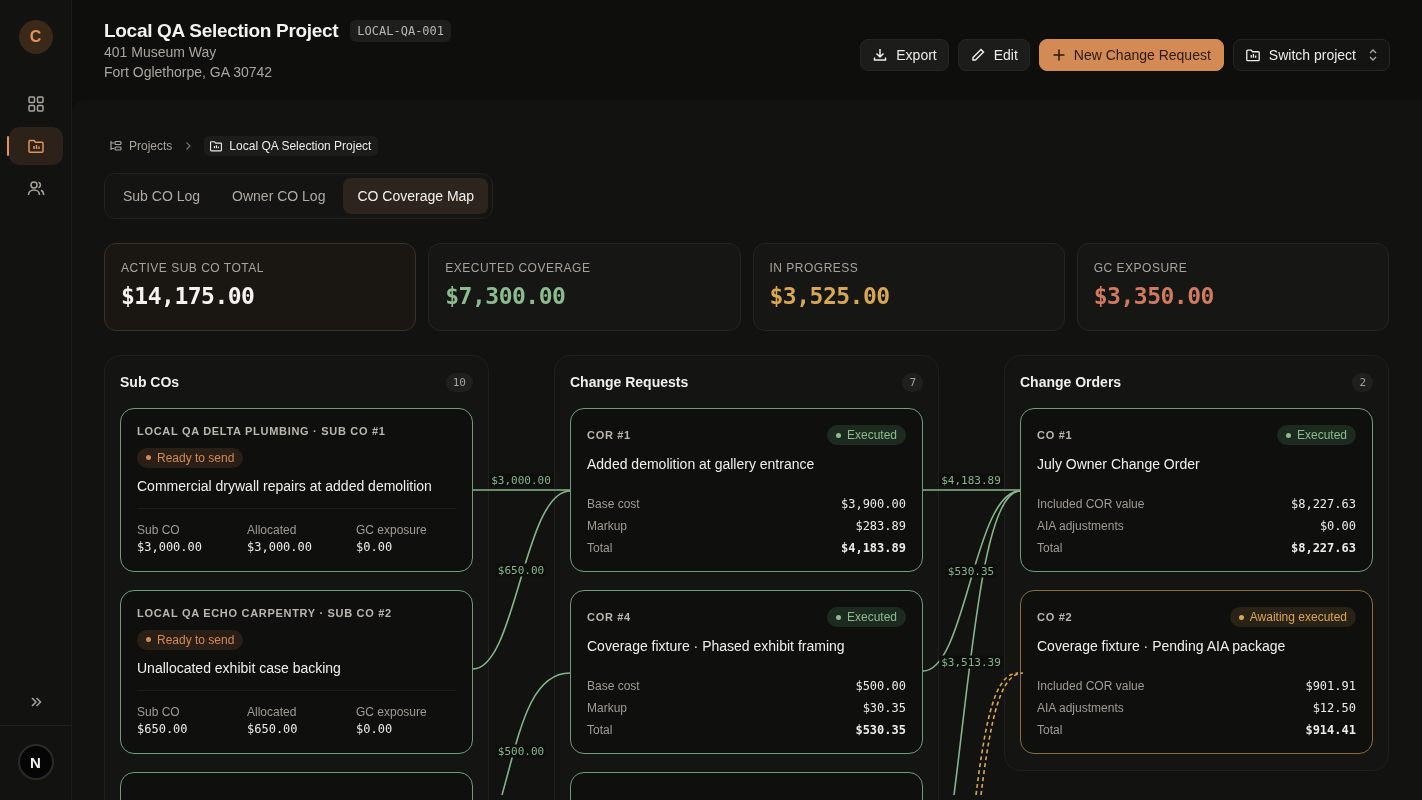 Image resolution: width=1422 pixels, height=800 pixels. I want to click on card-title: Coverage fixture · Pending AIA package, so click(1162, 646).